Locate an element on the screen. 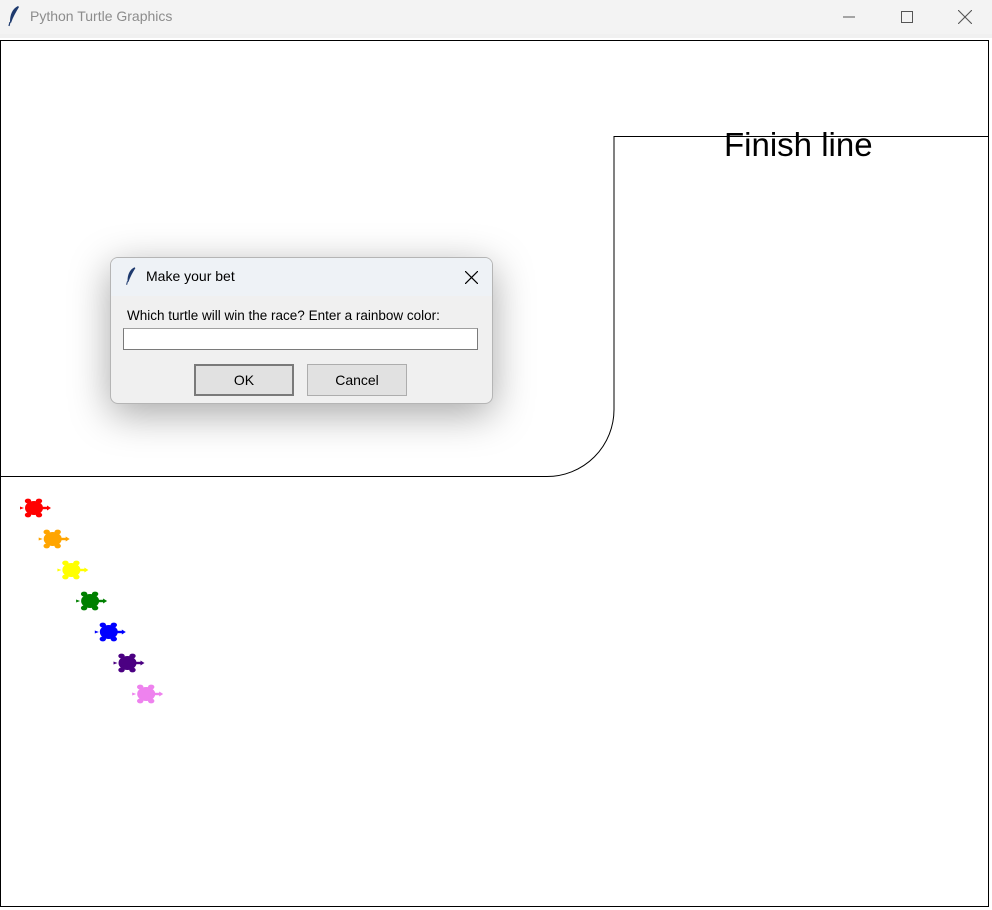  minimize-button is located at coordinates (849, 17).